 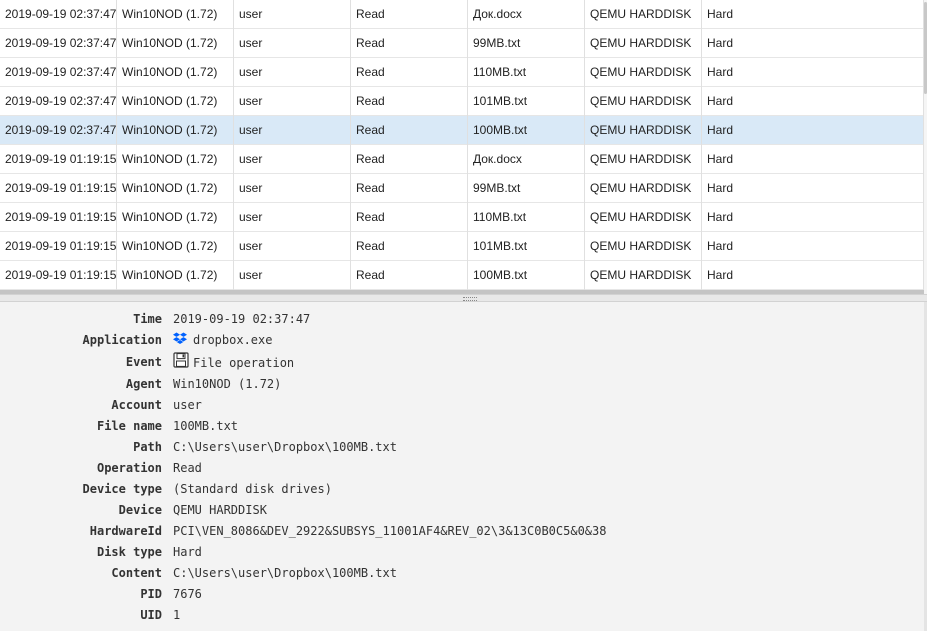 I want to click on detail-row-operation: Operation Read, so click(x=450, y=468).